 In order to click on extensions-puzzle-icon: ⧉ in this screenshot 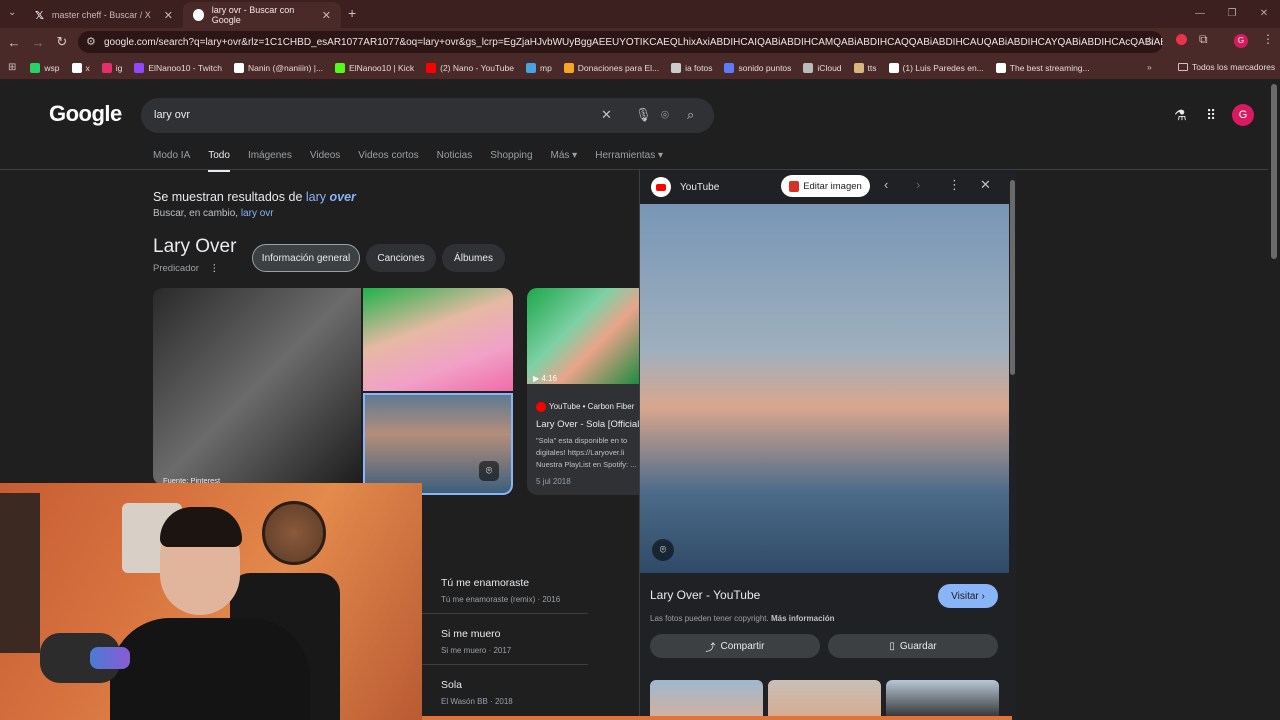, I will do `click(1203, 39)`.